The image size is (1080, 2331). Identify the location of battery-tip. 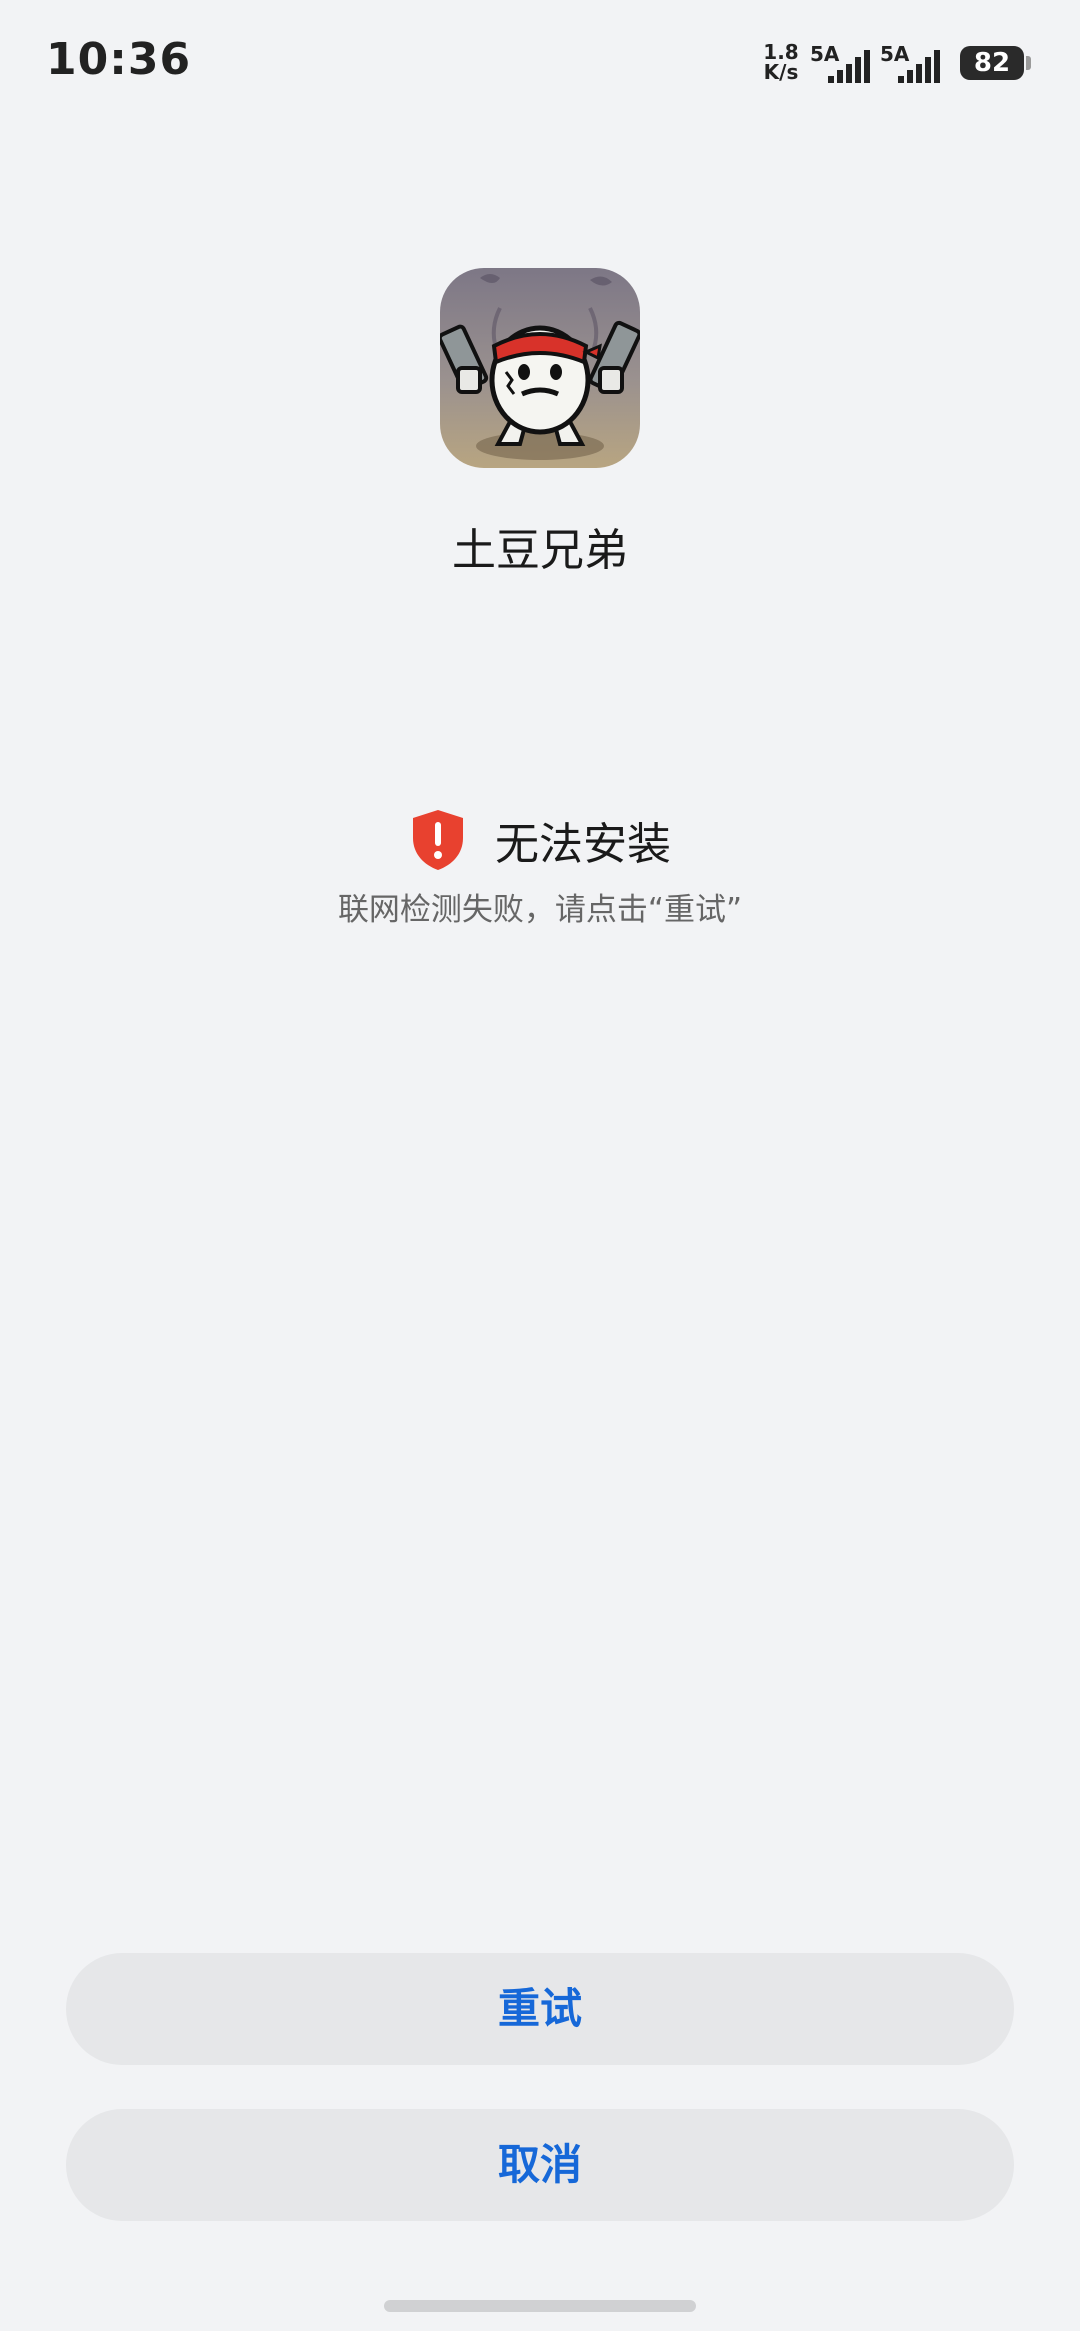
(1028, 63).